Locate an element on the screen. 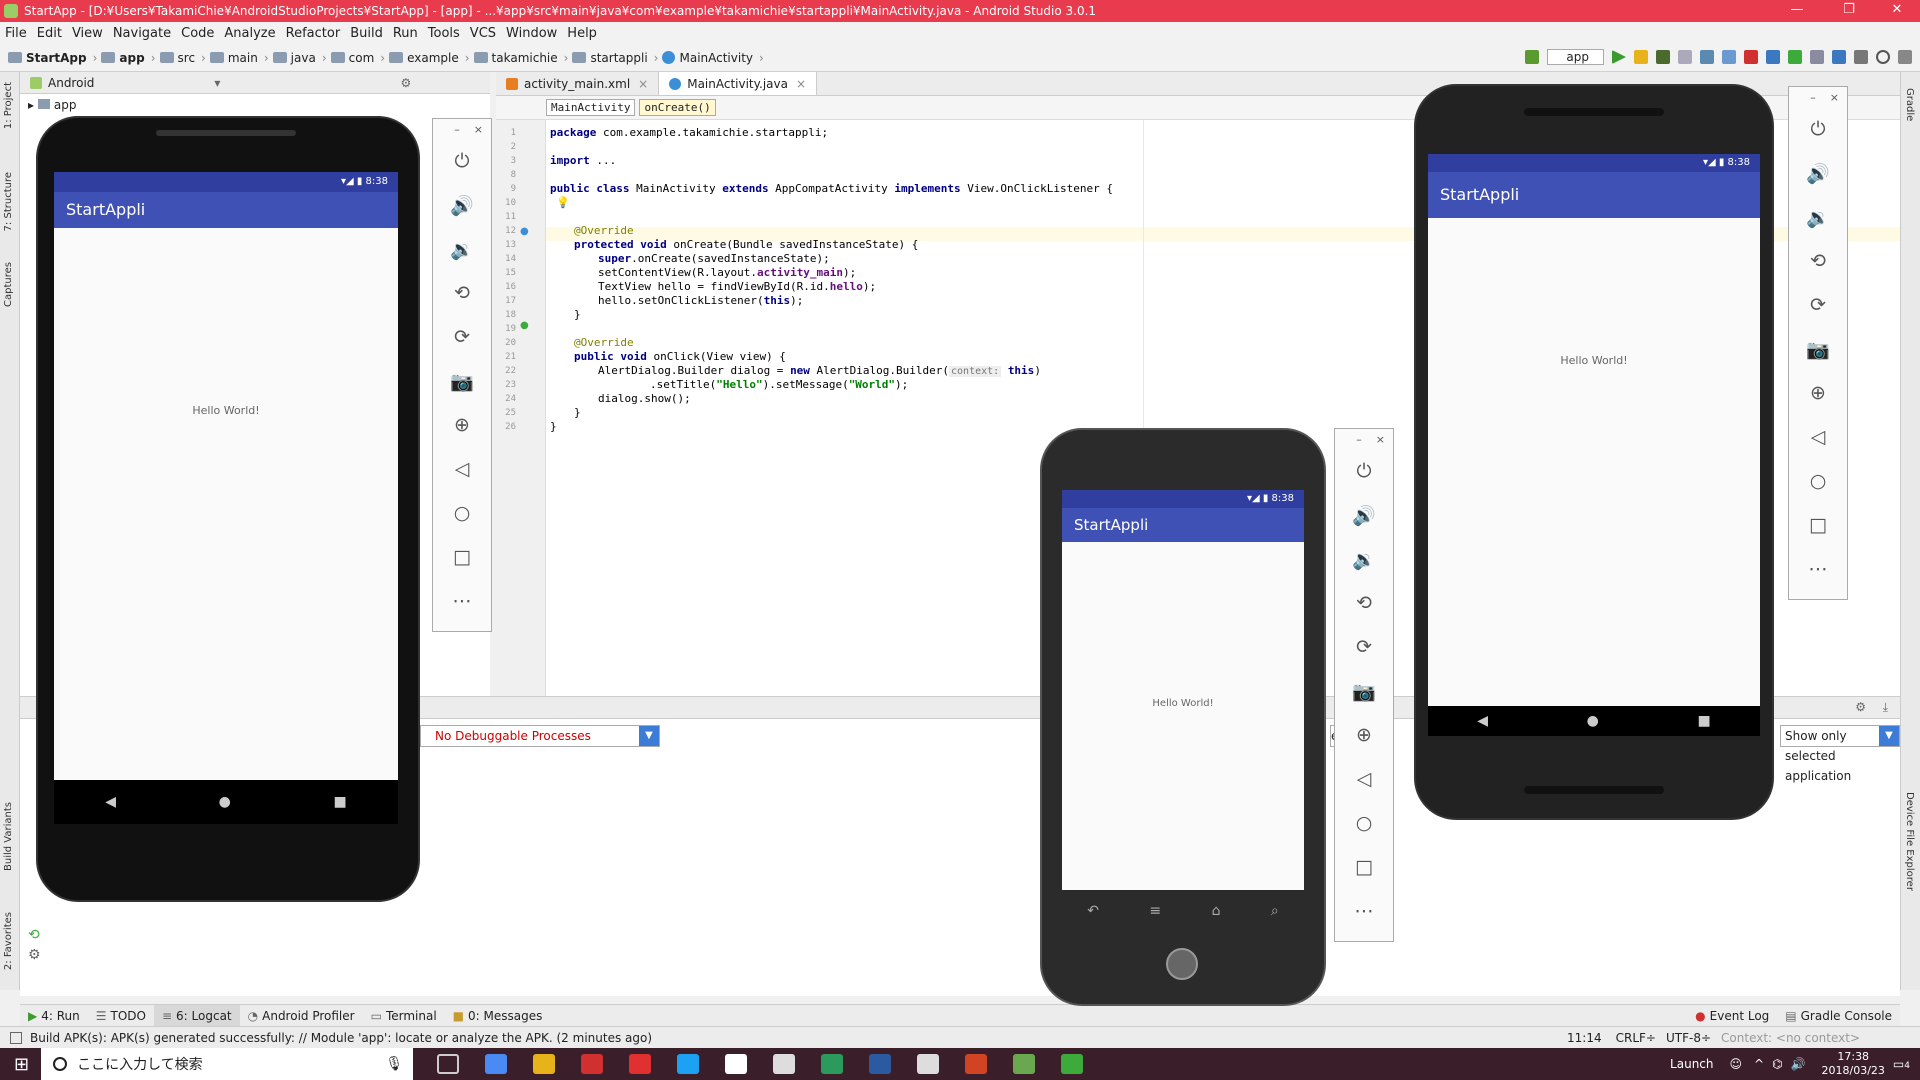 The height and width of the screenshot is (1080, 1920). emulator-icon is located at coordinates (1072, 1064).